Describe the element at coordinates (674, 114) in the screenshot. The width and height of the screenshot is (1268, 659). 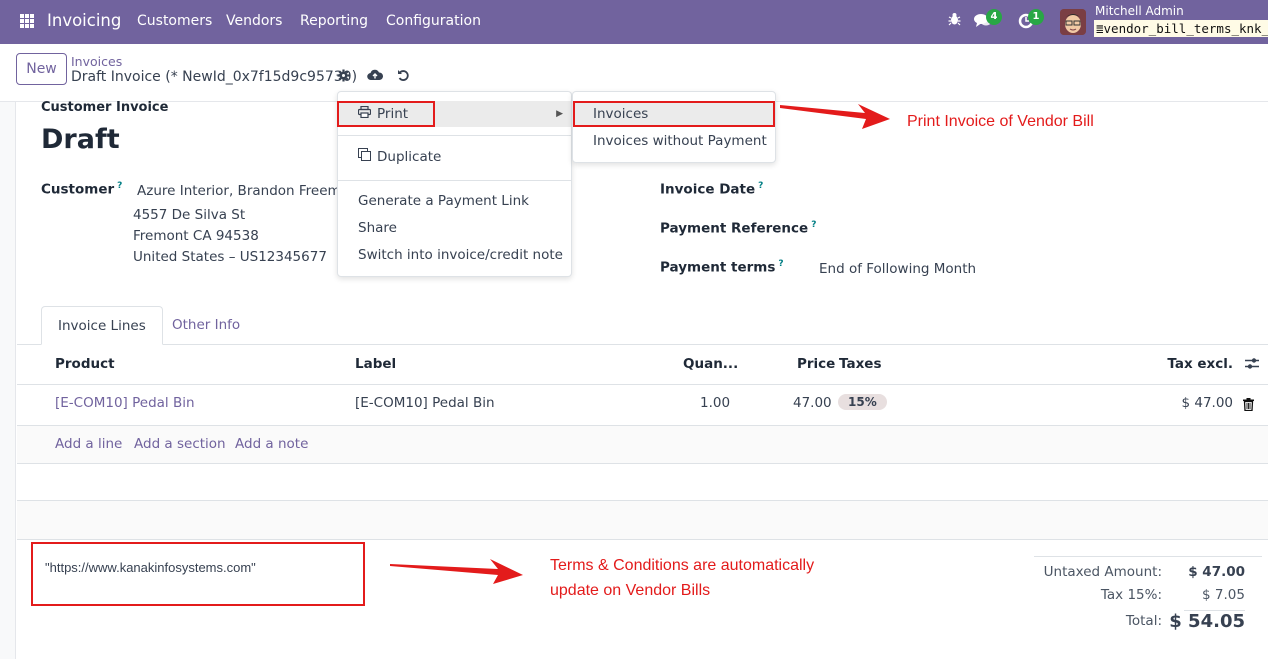
I see `invoices-highlight-box` at that location.